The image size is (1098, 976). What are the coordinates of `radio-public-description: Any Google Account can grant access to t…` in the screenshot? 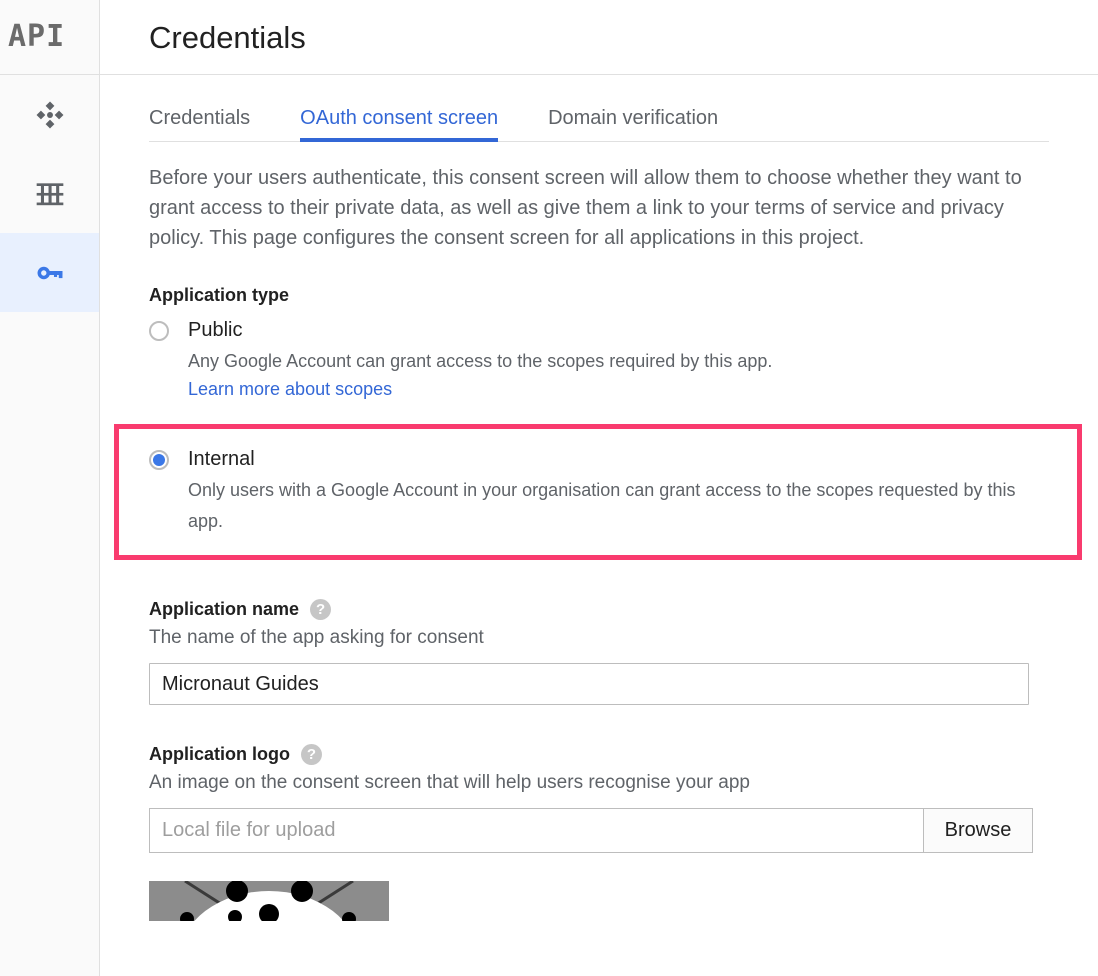 It's located at (480, 361).